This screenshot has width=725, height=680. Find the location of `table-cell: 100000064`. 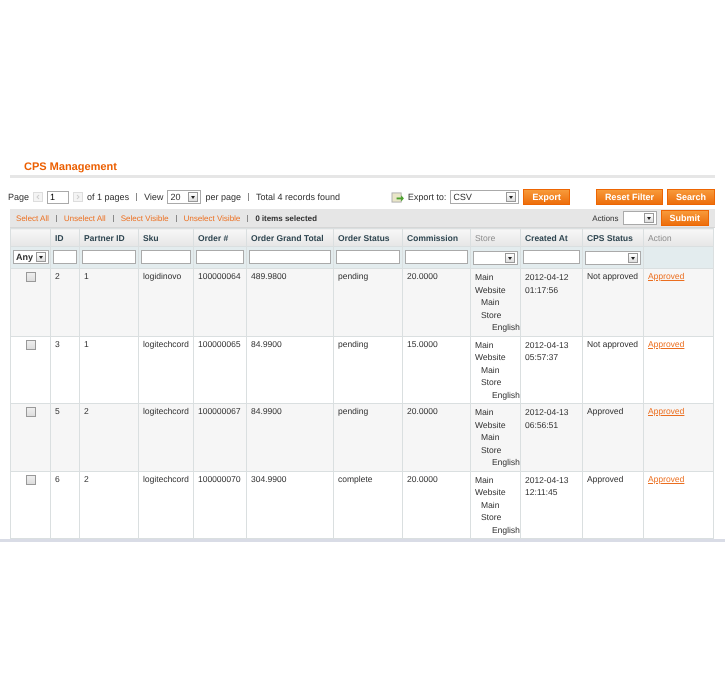

table-cell: 100000064 is located at coordinates (219, 276).